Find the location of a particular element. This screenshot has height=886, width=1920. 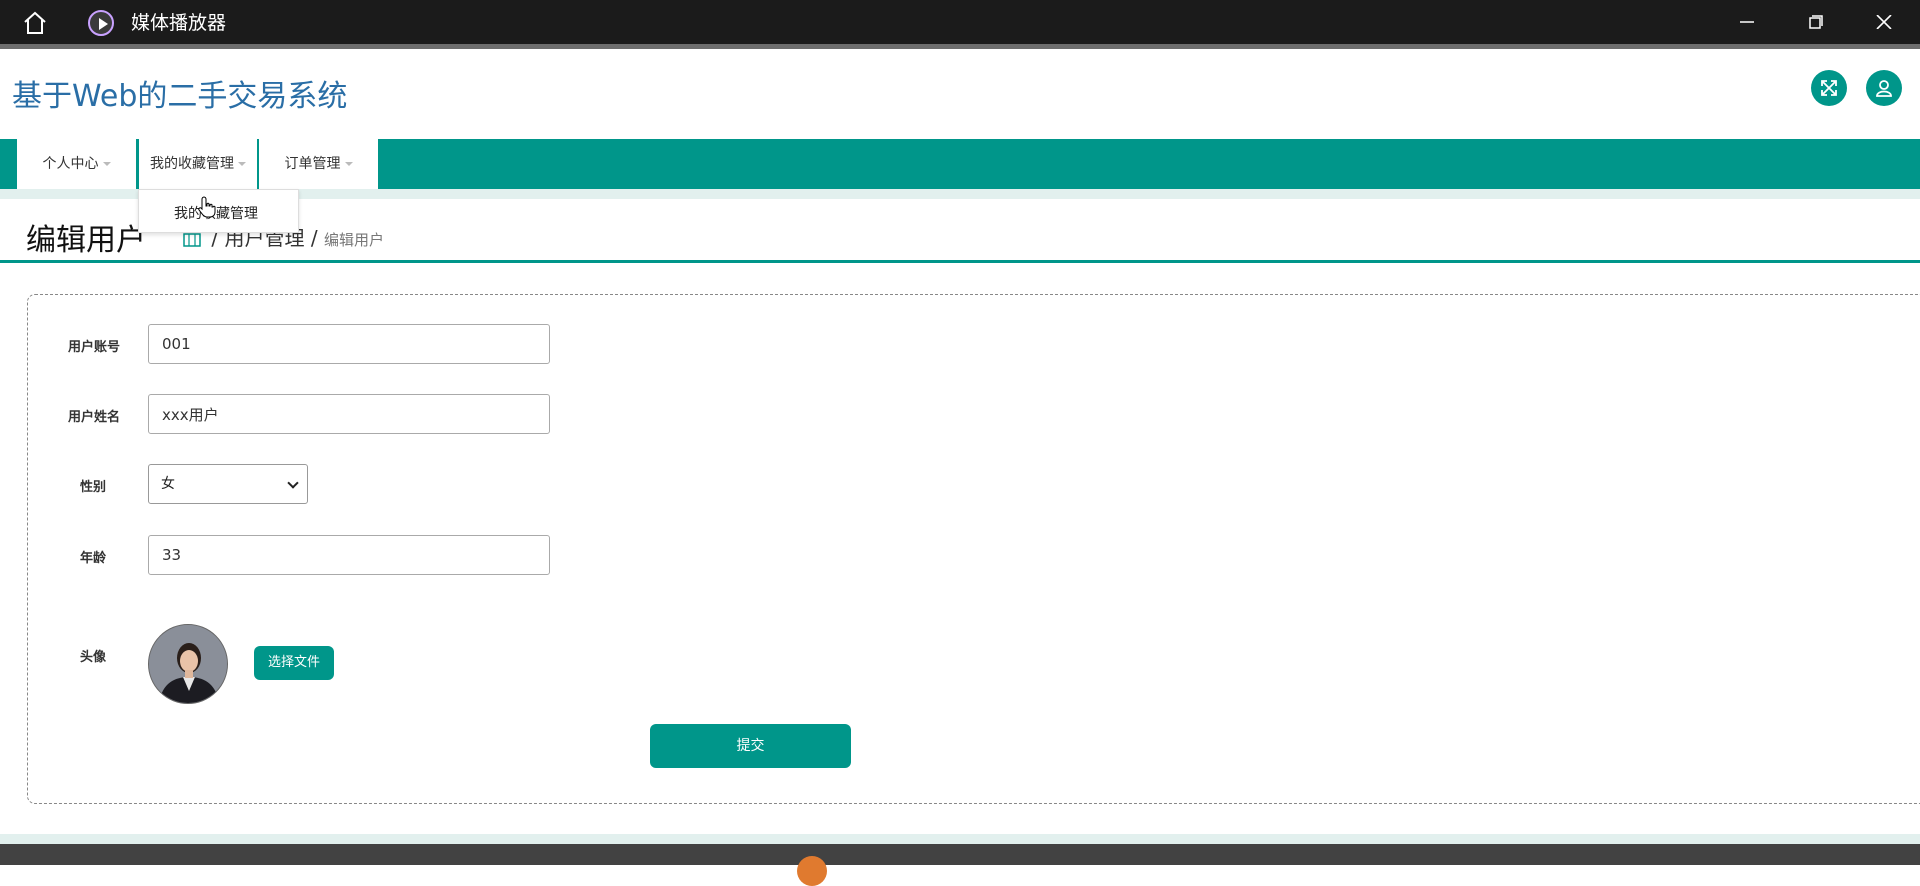

minimize-icon is located at coordinates (1747, 22).